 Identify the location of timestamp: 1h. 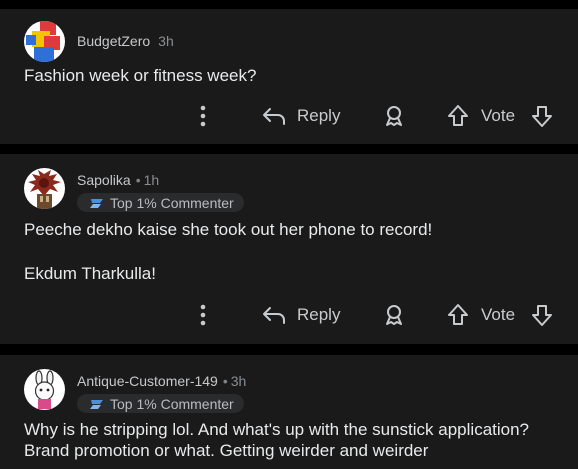
(151, 180).